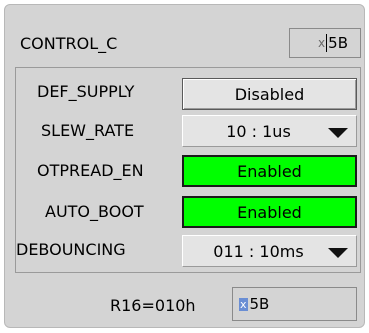 This screenshot has height=333, width=369. I want to click on def-supply-button: Disabled, so click(269, 94).